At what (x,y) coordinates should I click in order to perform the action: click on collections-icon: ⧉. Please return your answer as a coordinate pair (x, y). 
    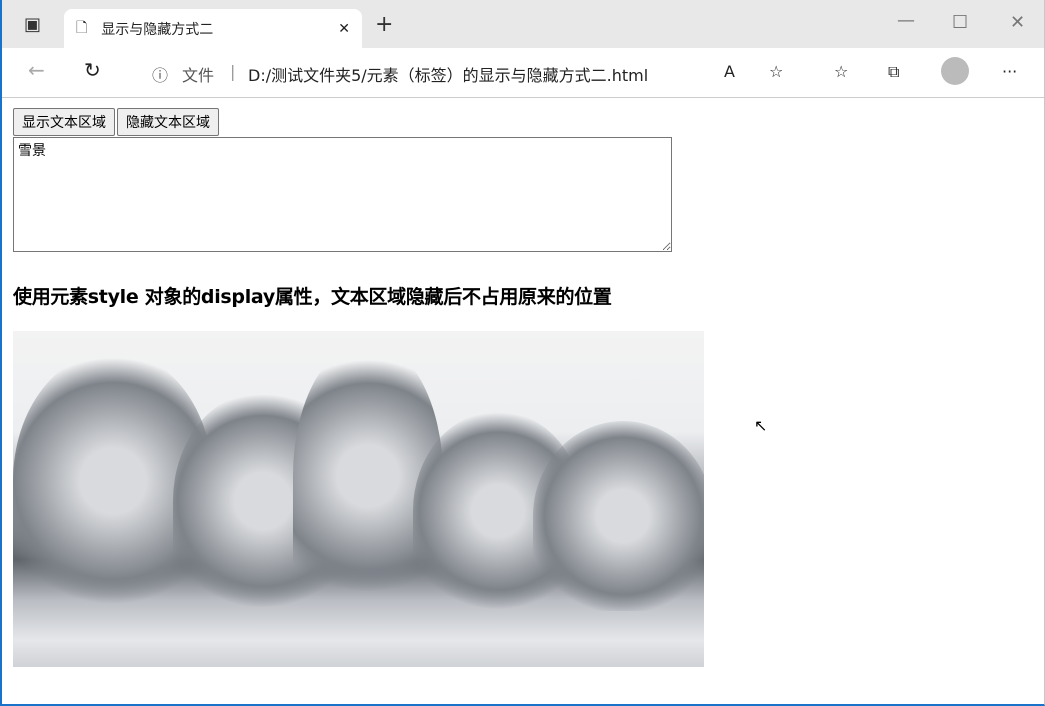
    Looking at the image, I should click on (893, 72).